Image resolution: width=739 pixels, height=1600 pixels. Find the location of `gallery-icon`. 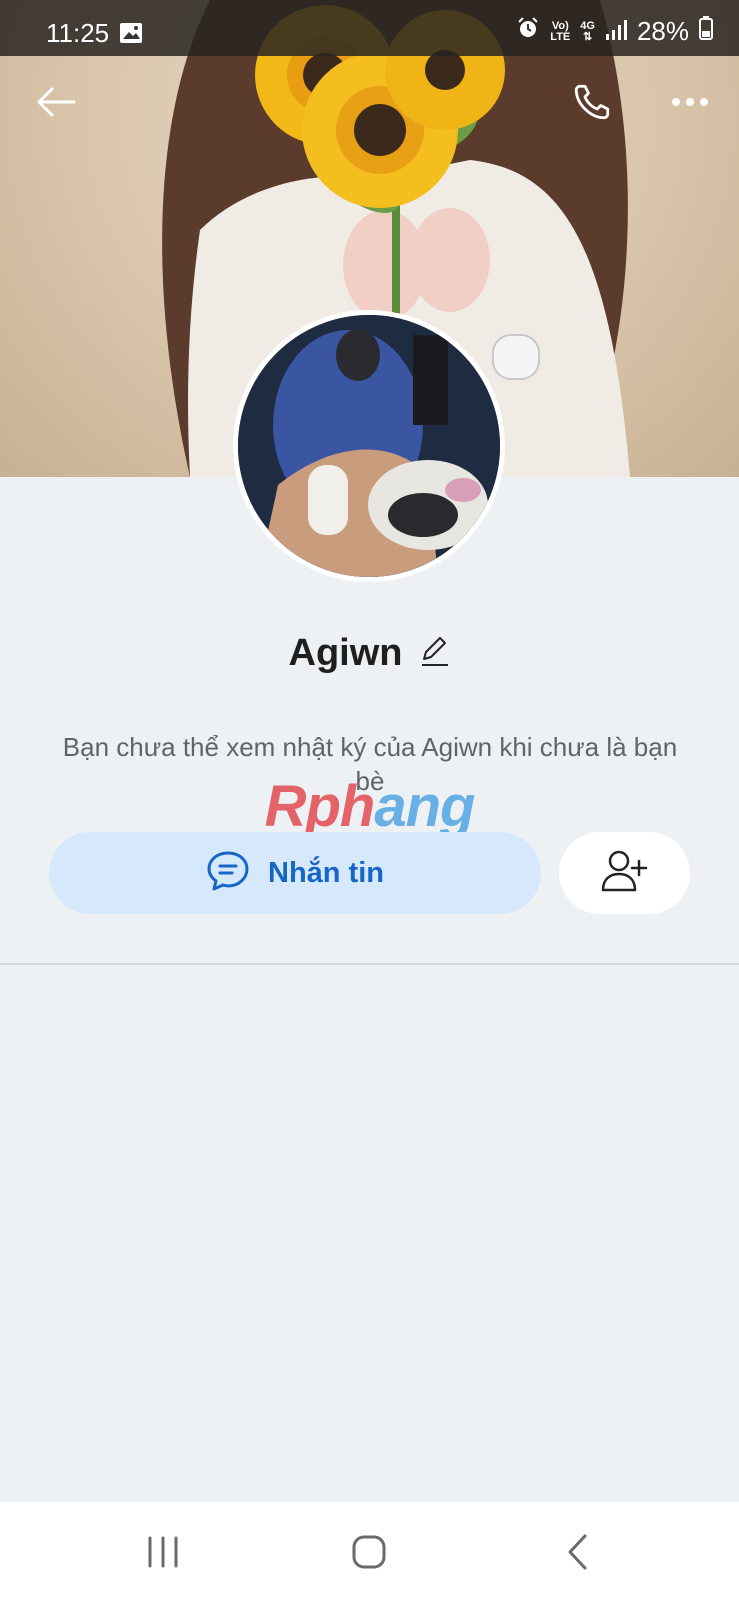

gallery-icon is located at coordinates (131, 35).